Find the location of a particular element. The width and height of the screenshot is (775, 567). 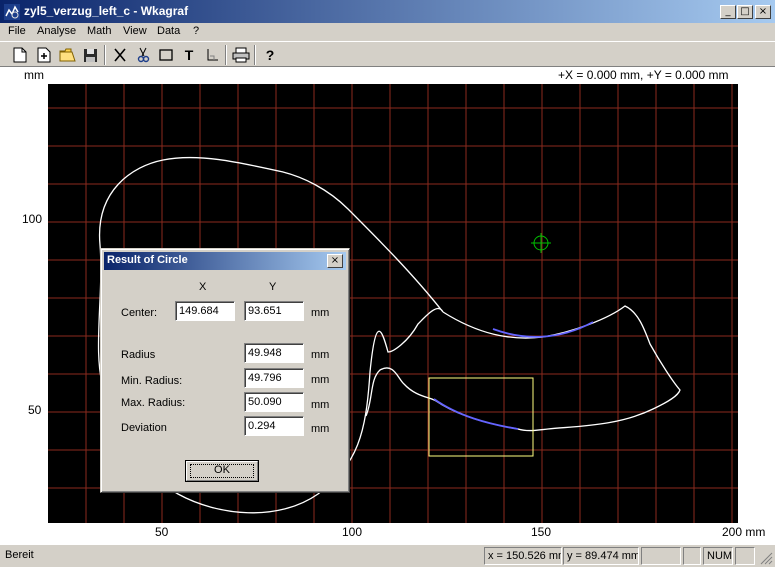

rectangle-icon is located at coordinates (166, 55).